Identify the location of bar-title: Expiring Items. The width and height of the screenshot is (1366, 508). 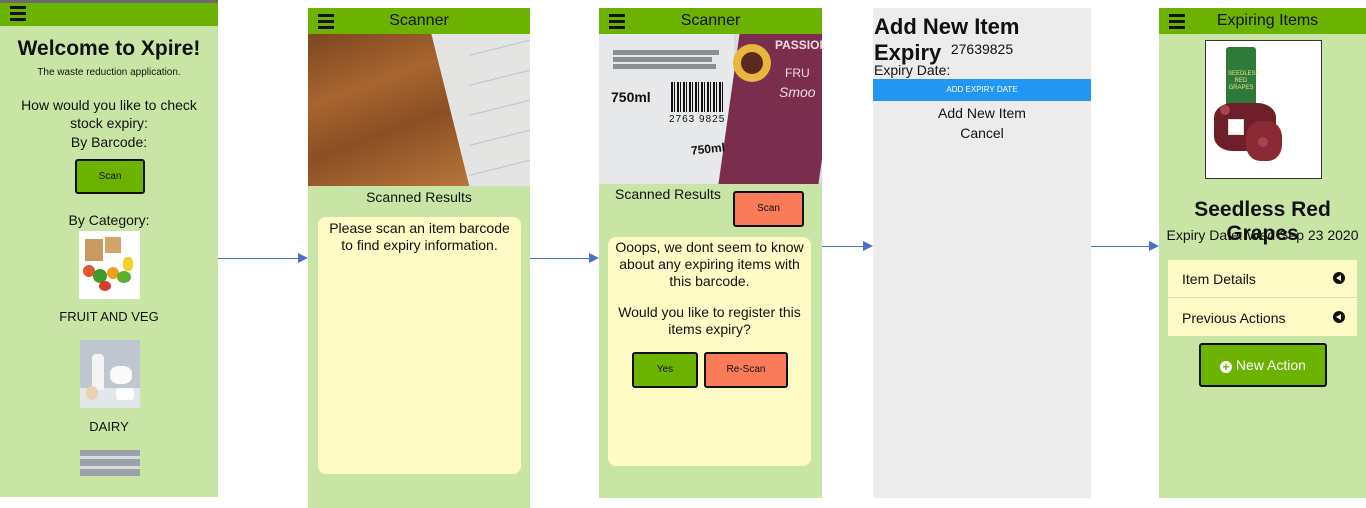
(1267, 20).